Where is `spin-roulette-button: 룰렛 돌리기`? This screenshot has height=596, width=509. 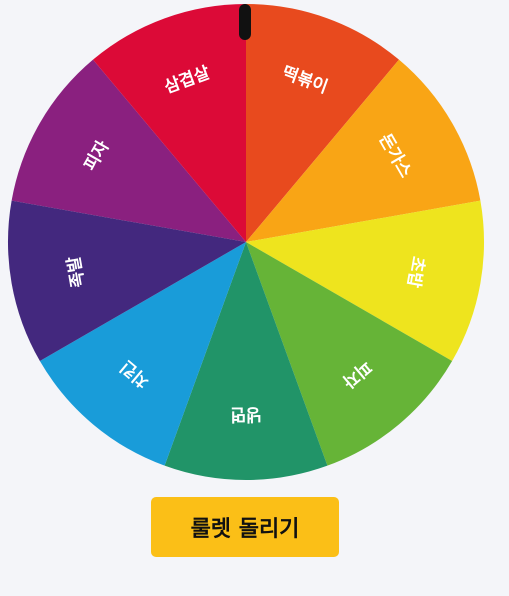
spin-roulette-button: 룰렛 돌리기 is located at coordinates (245, 527).